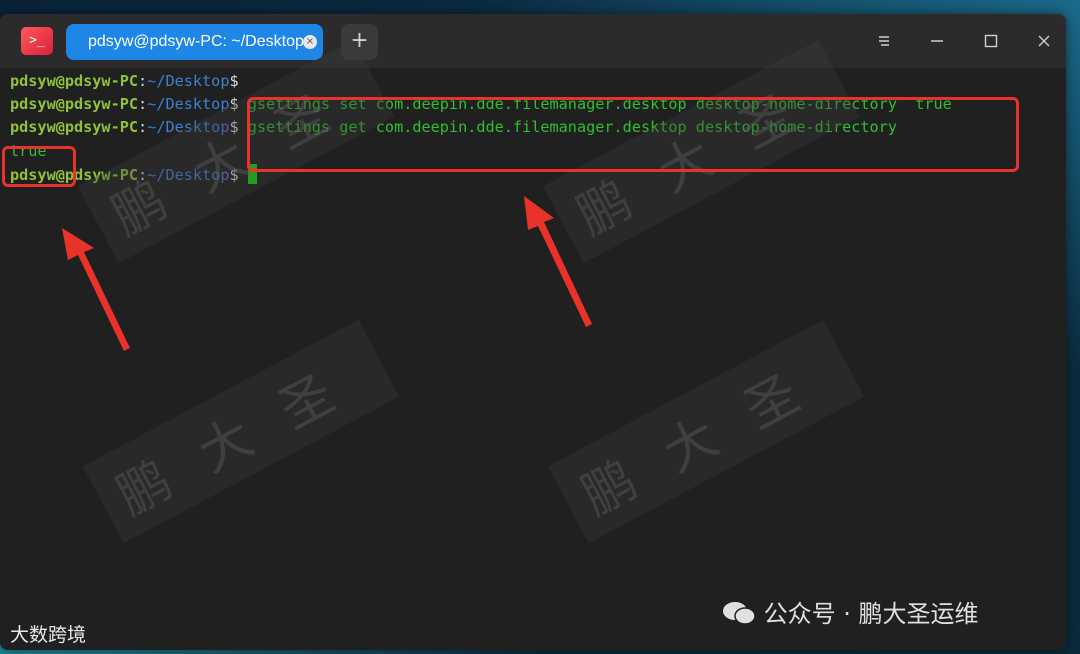  What do you see at coordinates (991, 41) in the screenshot?
I see `maximize-icon` at bounding box center [991, 41].